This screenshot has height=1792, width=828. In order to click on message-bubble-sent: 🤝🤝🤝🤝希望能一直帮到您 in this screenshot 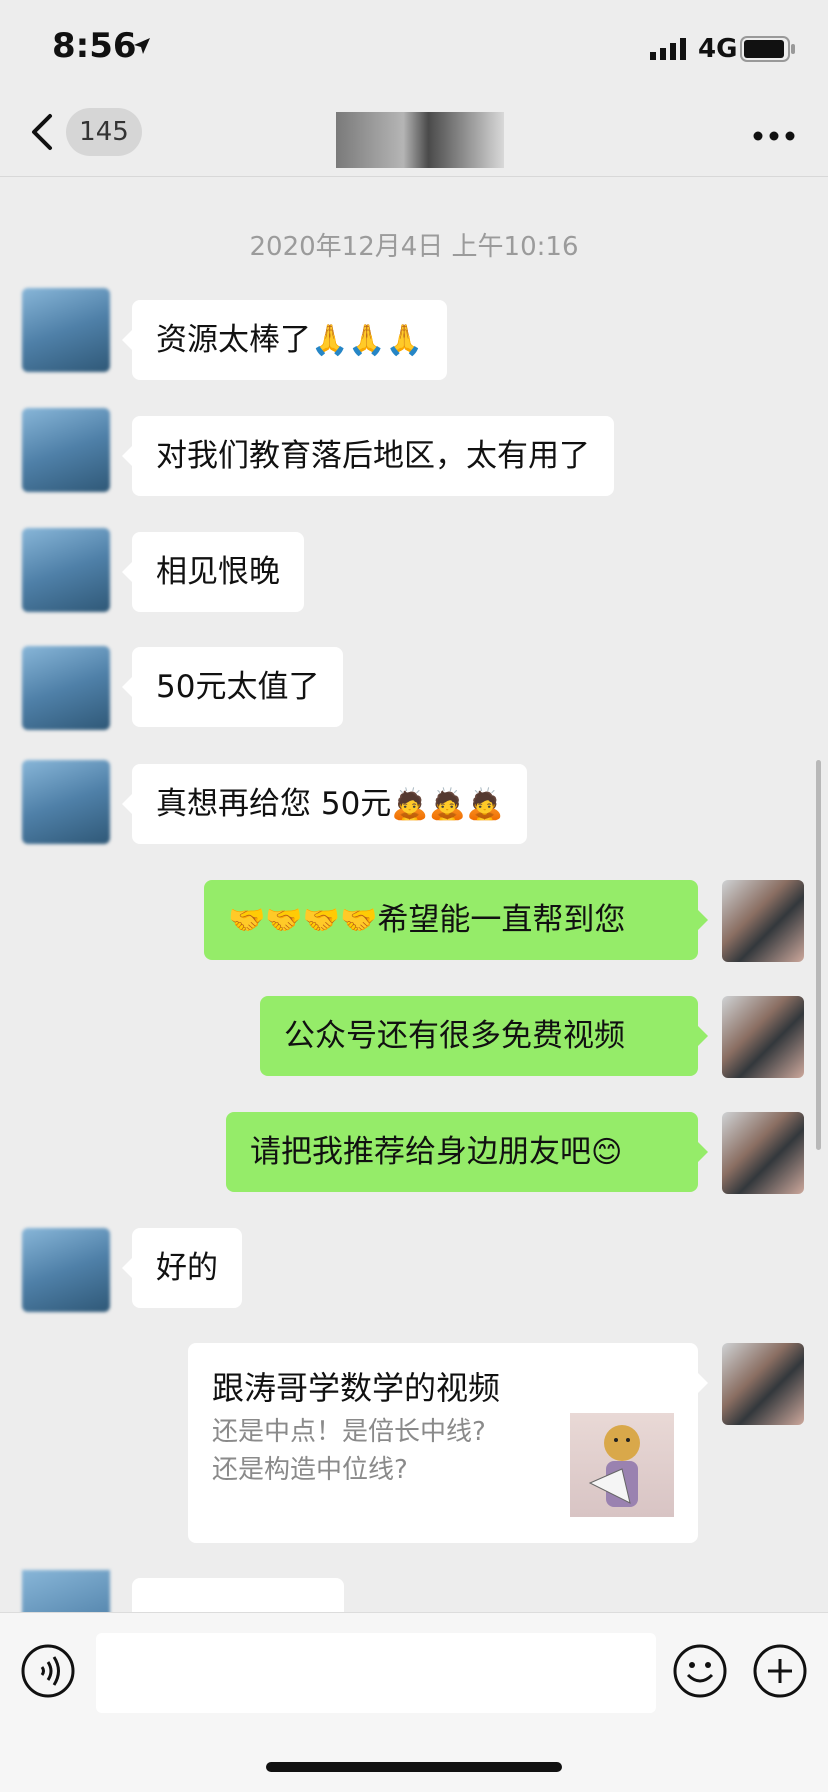, I will do `click(456, 920)`.